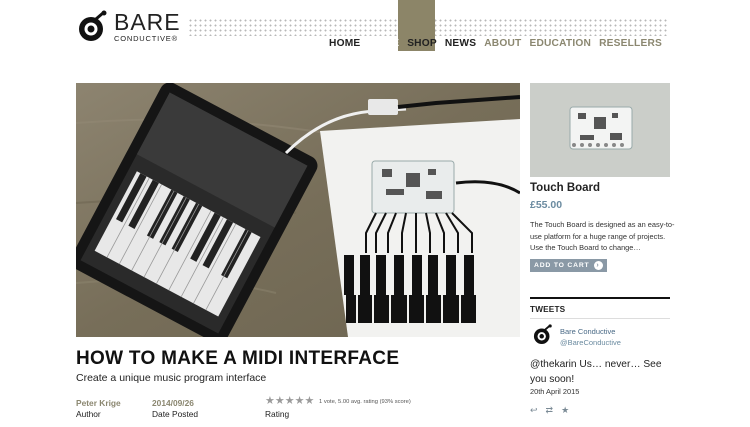 The image size is (750, 427). Describe the element at coordinates (277, 414) in the screenshot. I see `rating-label: Rating` at that location.